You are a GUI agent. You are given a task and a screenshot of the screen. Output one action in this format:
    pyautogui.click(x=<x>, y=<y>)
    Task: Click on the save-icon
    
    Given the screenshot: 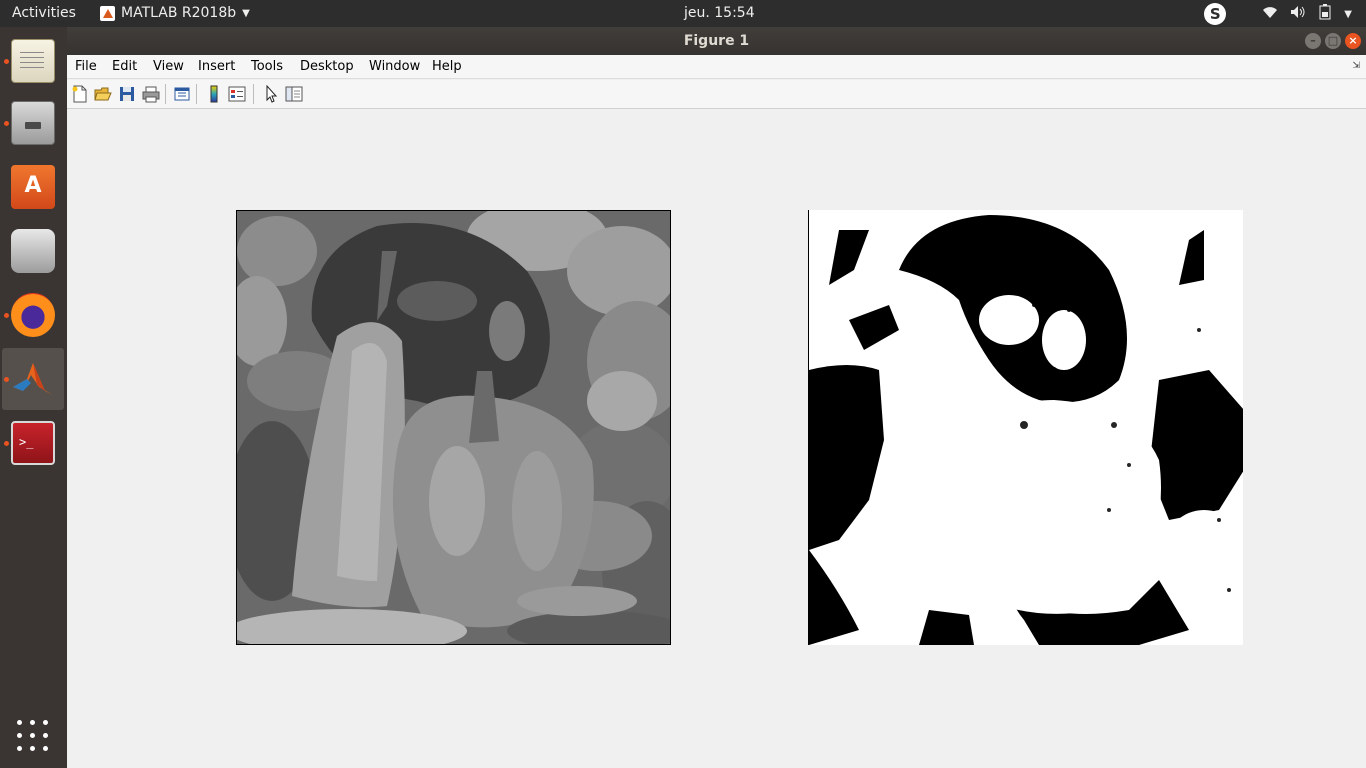 What is the action you would take?
    pyautogui.click(x=127, y=94)
    